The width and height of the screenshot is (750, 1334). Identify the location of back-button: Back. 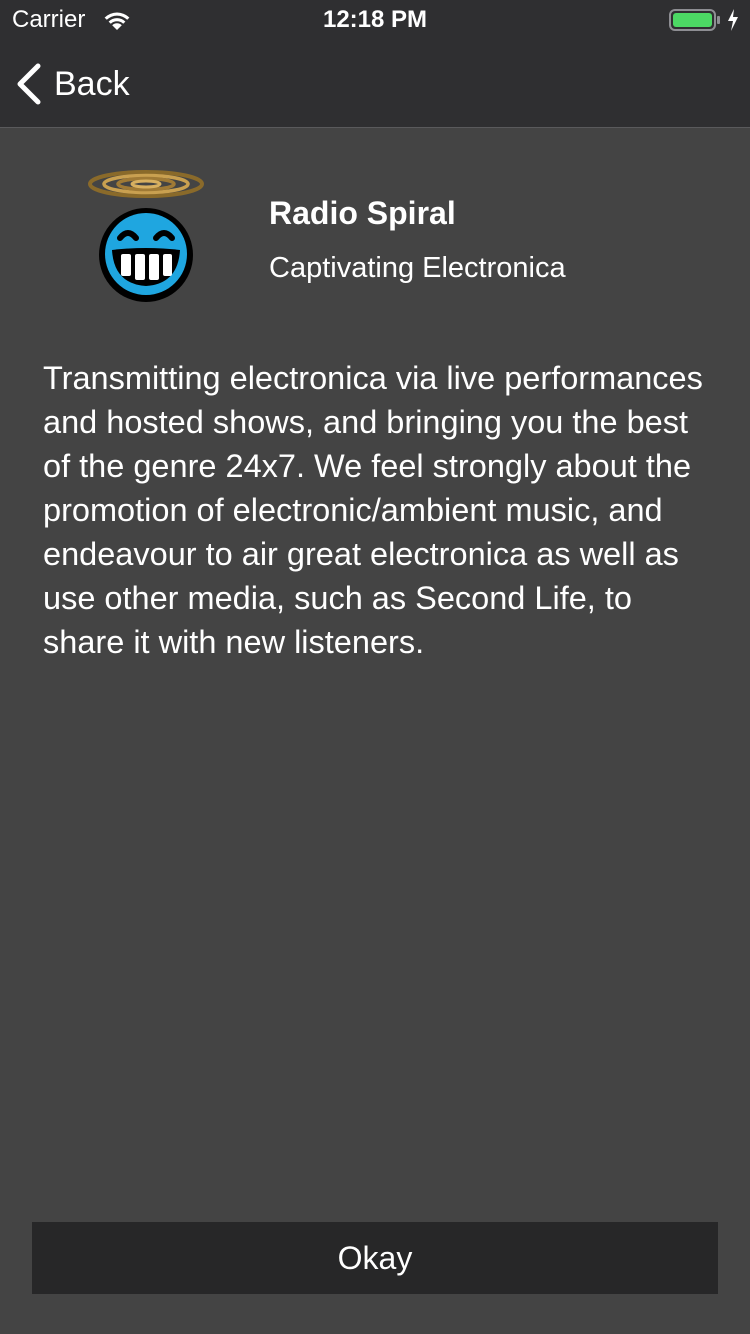
(72, 84).